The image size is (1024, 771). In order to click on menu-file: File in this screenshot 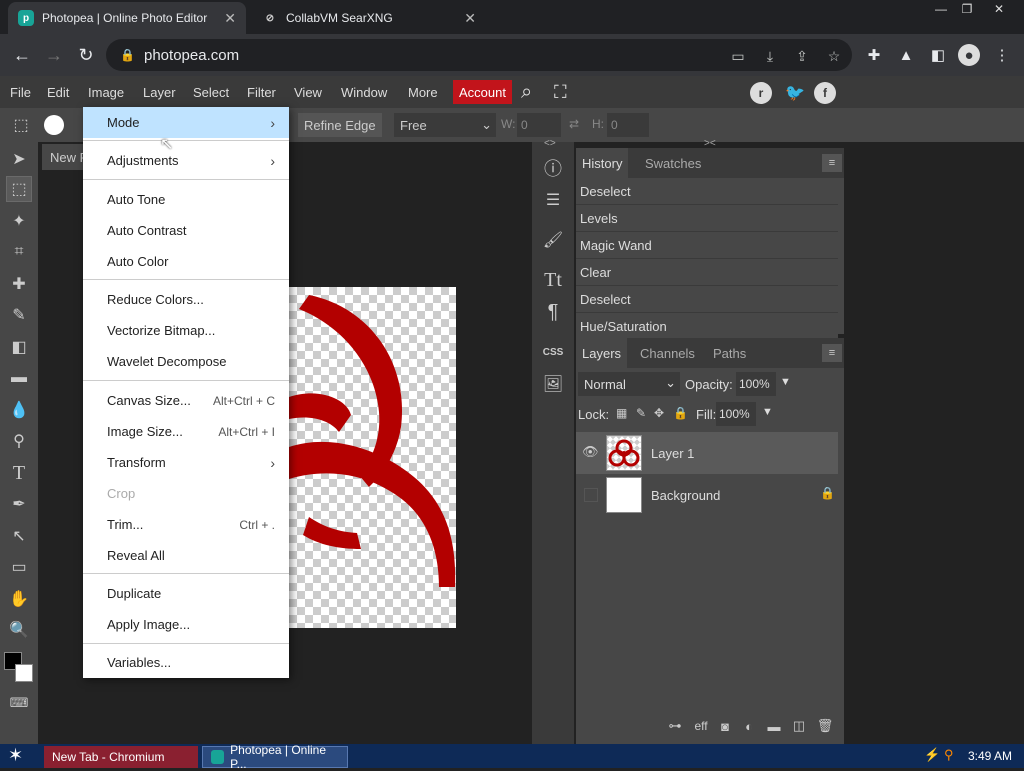, I will do `click(20, 92)`.